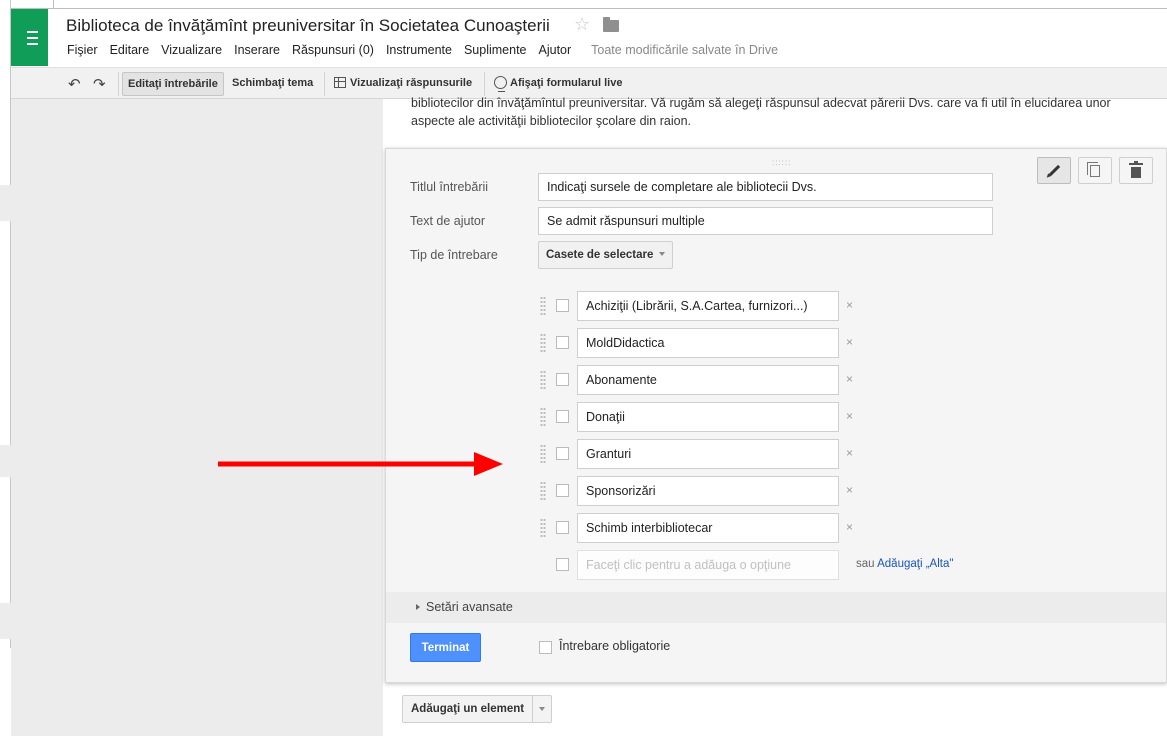 This screenshot has height=736, width=1167. Describe the element at coordinates (615, 646) in the screenshot. I see `required-label: Întrebare obligatorie` at that location.